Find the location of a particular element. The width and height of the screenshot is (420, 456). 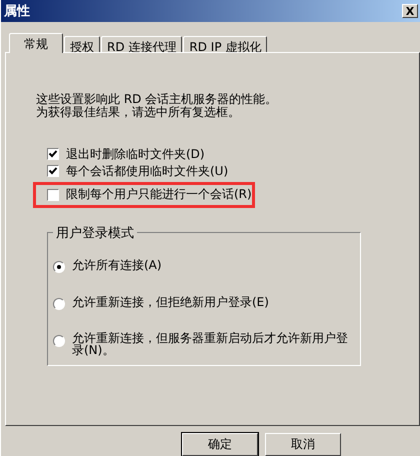

description-text: 这些设置影响此 RD 会话主机服务器的性能。 为获得最佳结果，请选中所有复选框。 is located at coordinates (157, 105).